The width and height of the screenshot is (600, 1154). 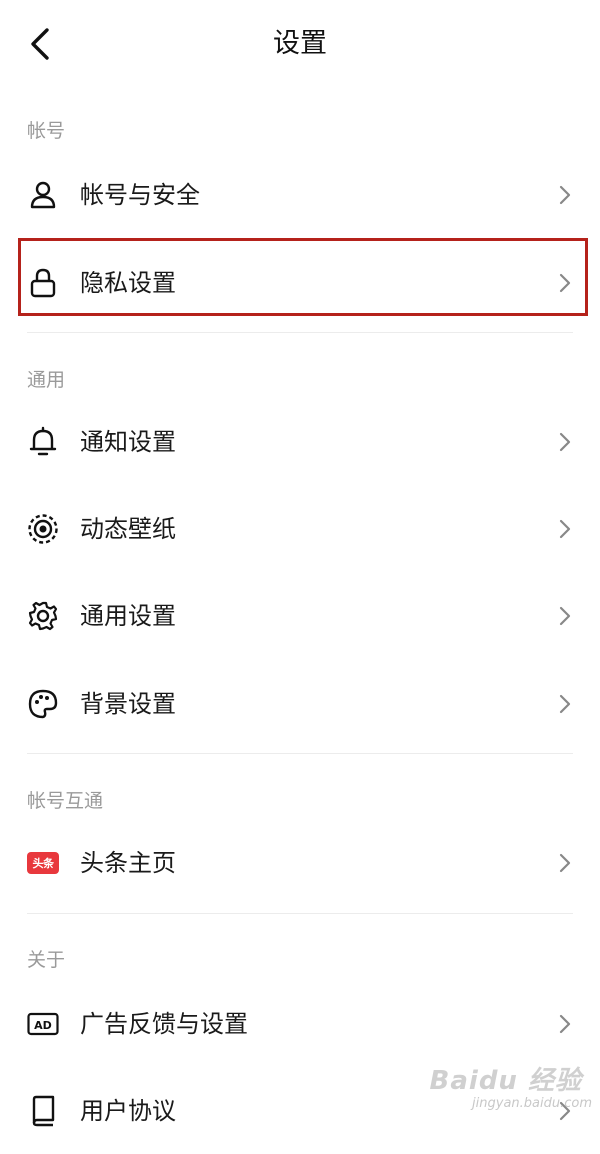 I want to click on page-title: 设置, so click(x=300, y=43).